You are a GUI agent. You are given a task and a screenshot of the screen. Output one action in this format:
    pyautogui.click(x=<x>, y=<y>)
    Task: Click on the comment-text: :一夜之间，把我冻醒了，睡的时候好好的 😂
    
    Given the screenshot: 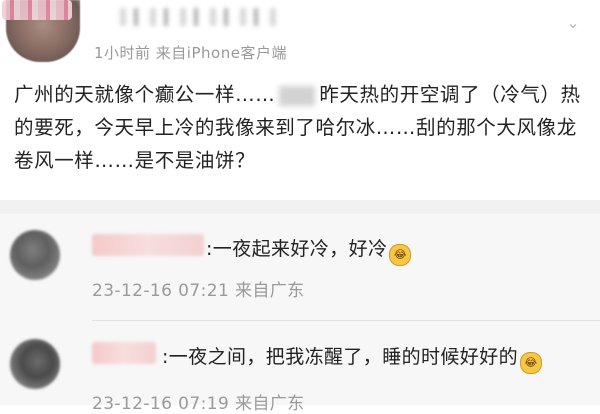 What is the action you would take?
    pyautogui.click(x=352, y=358)
    